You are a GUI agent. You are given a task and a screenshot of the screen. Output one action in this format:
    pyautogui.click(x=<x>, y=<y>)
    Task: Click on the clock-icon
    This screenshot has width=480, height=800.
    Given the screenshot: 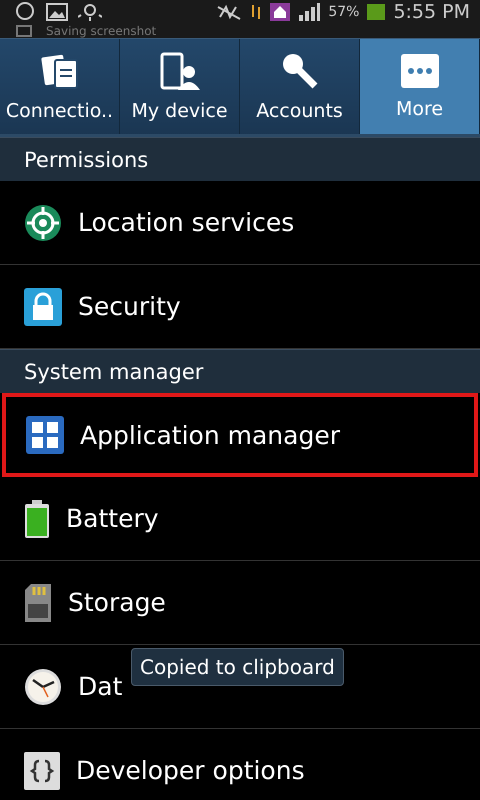 What is the action you would take?
    pyautogui.click(x=43, y=687)
    